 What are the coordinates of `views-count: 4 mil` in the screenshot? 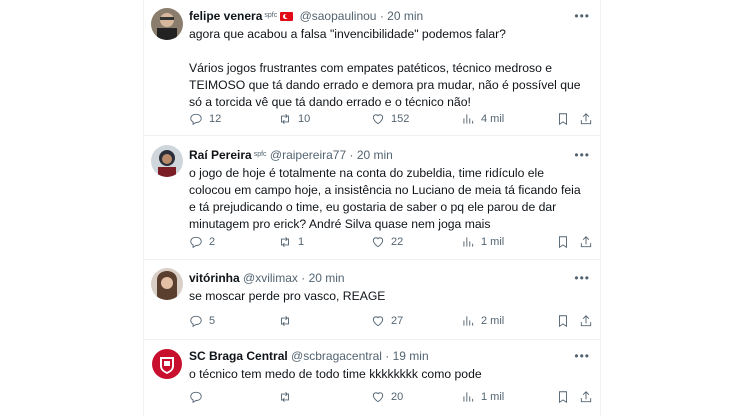 It's located at (493, 119).